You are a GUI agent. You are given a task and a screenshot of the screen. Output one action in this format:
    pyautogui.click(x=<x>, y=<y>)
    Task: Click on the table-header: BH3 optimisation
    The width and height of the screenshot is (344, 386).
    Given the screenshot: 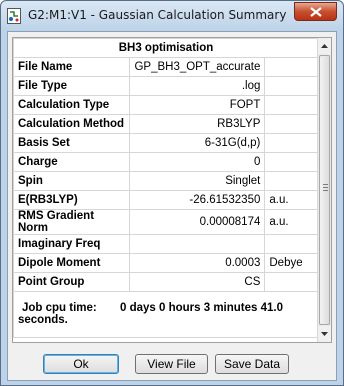 What is the action you would take?
    pyautogui.click(x=166, y=48)
    